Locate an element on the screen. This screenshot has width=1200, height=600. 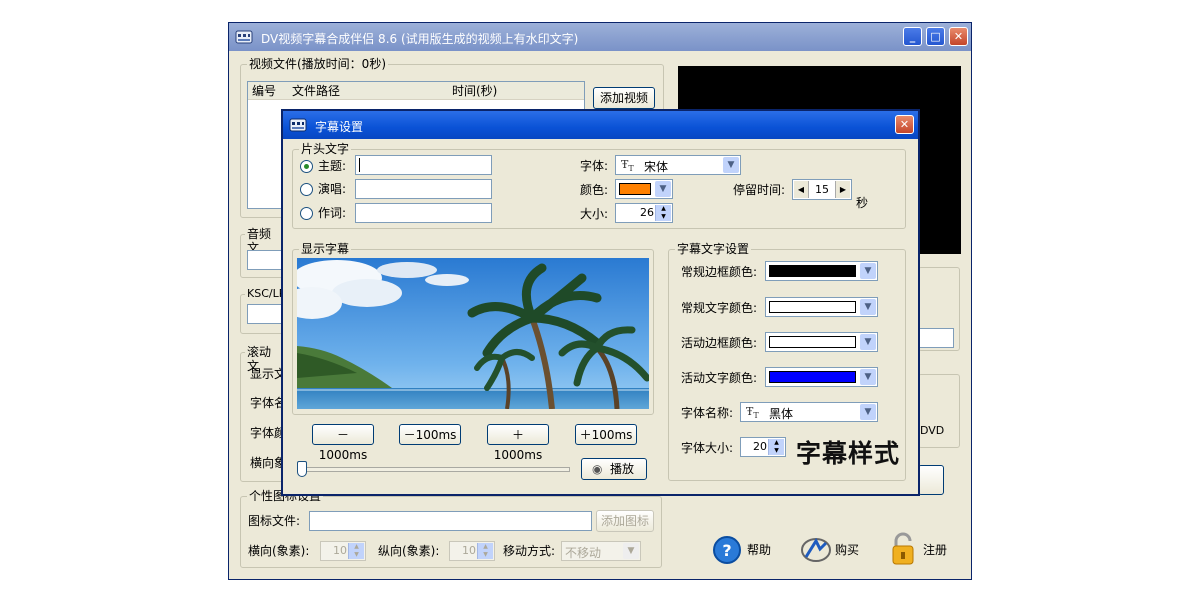
icon-file-label: 图标文件: is located at coordinates (274, 521).